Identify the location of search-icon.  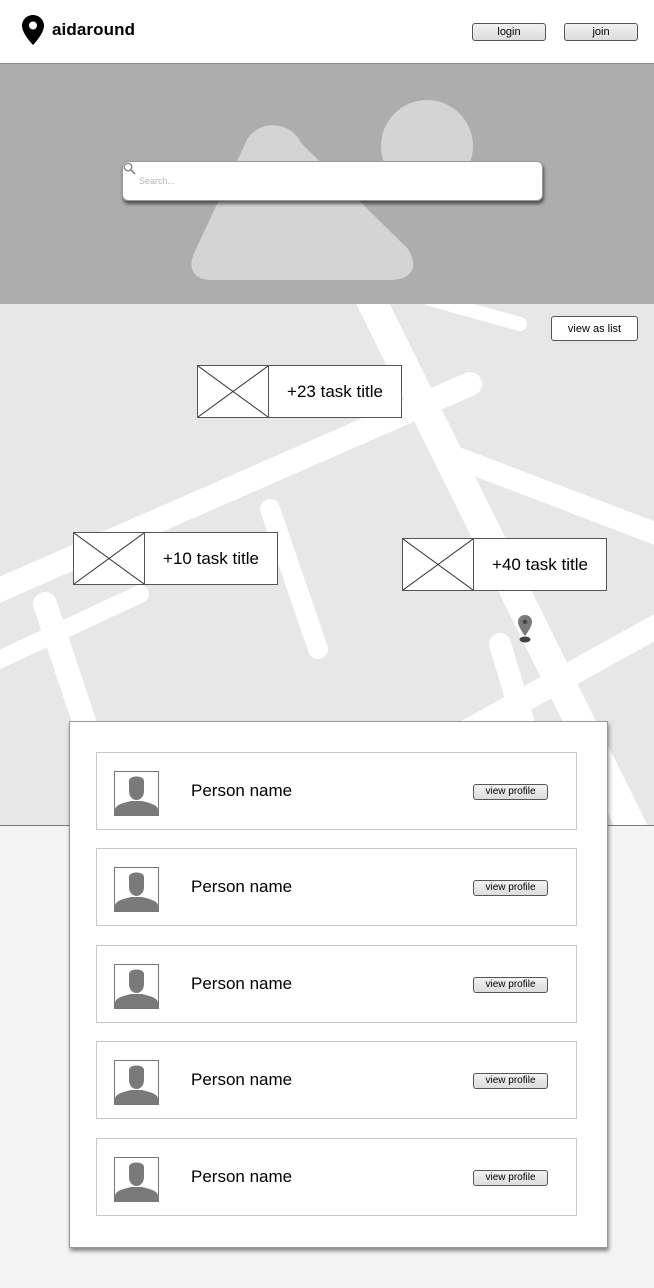
(129, 168).